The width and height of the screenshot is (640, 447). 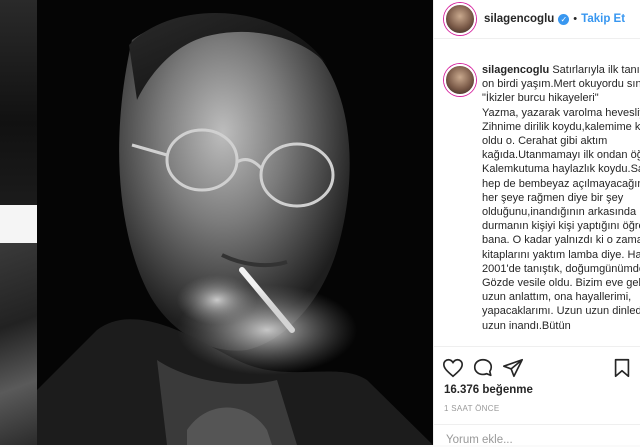 I want to click on bookmark-icon, so click(x=622, y=368).